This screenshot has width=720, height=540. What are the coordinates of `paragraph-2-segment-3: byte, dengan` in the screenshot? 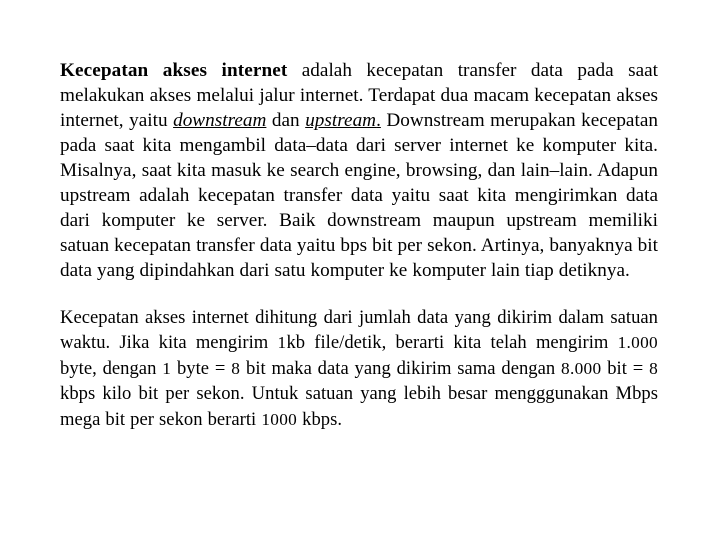 It's located at (111, 368).